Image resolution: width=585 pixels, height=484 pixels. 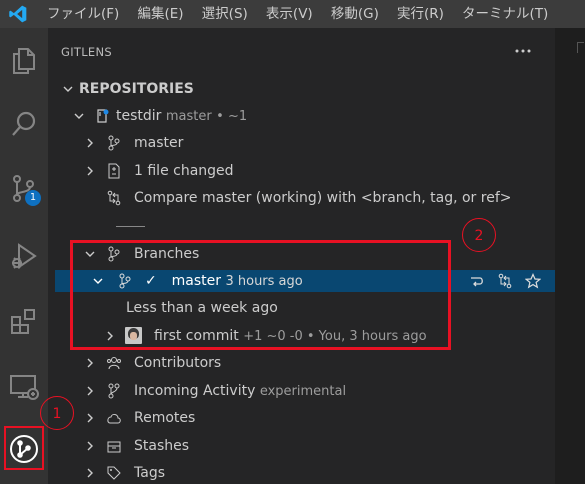 What do you see at coordinates (505, 14) in the screenshot?
I see `menu-terminal: ターミナル(T)` at bounding box center [505, 14].